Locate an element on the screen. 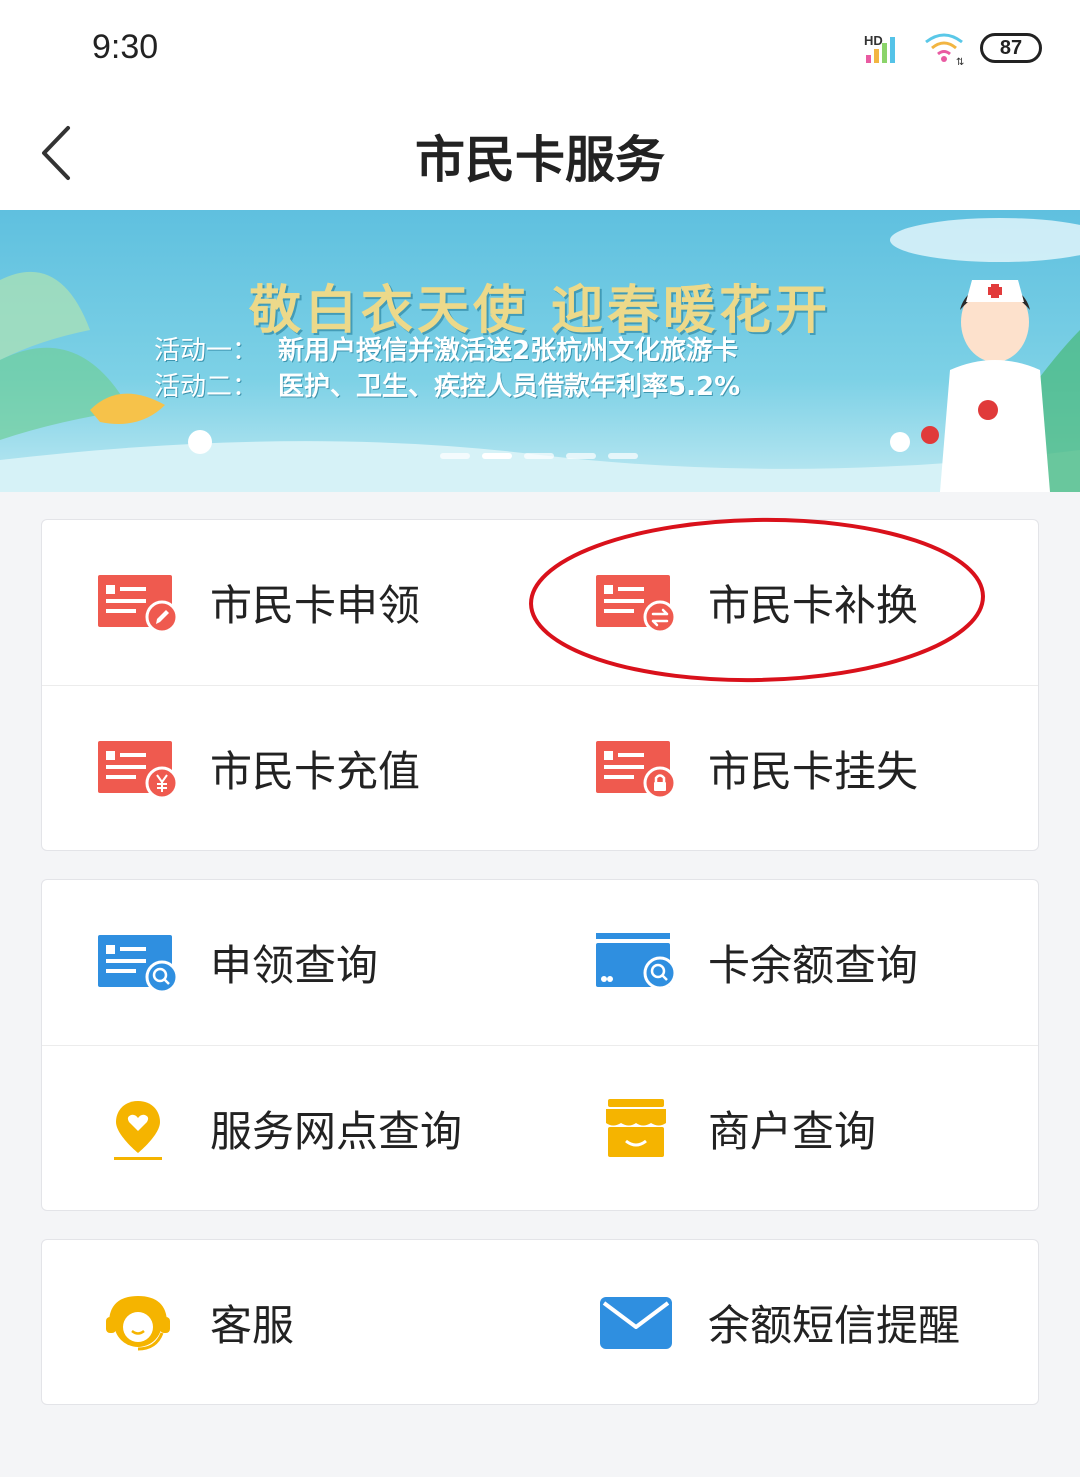 This screenshot has height=1477, width=1080. apply-search-button: 申领查询 is located at coordinates (326, 962).